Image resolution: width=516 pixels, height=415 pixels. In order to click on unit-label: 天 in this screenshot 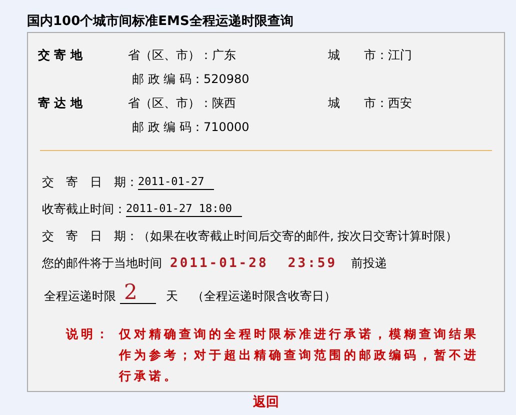, I will do `click(172, 296)`.